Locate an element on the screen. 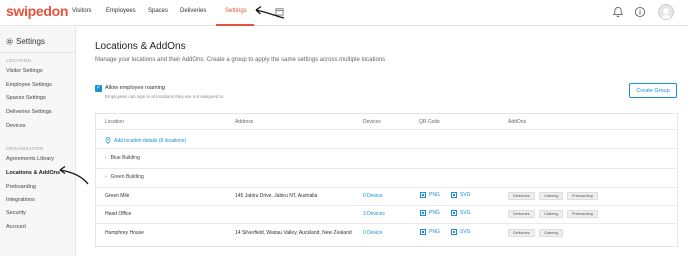 This screenshot has height=256, width=688. location-name: Humphrey House is located at coordinates (124, 233).